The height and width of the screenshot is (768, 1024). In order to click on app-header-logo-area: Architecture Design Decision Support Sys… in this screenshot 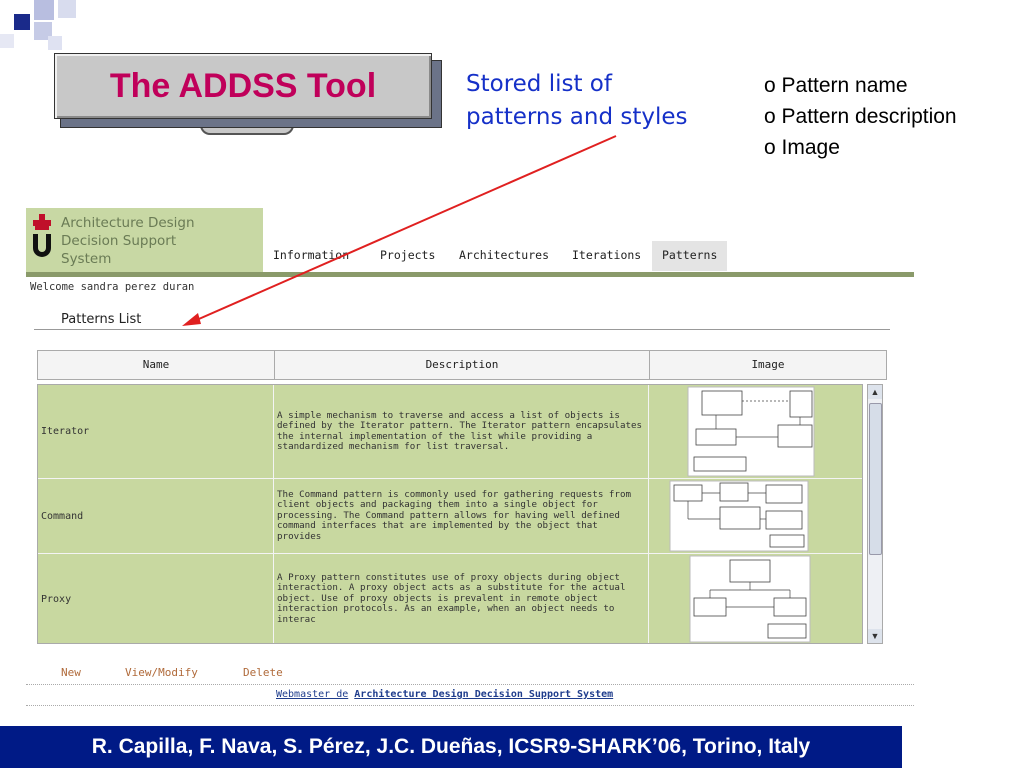, I will do `click(144, 240)`.